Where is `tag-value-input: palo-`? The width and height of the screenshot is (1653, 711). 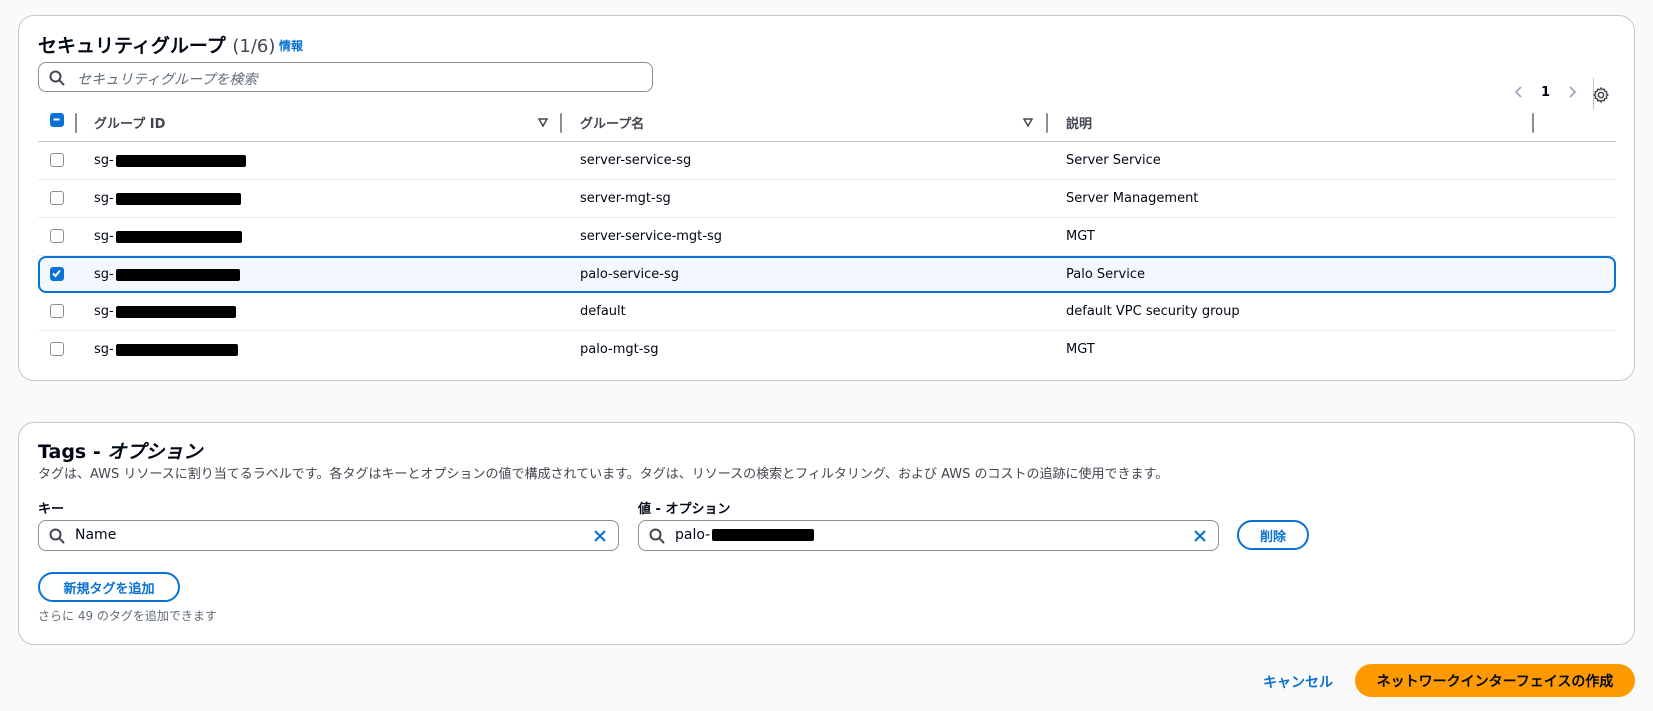
tag-value-input: palo- is located at coordinates (928, 535).